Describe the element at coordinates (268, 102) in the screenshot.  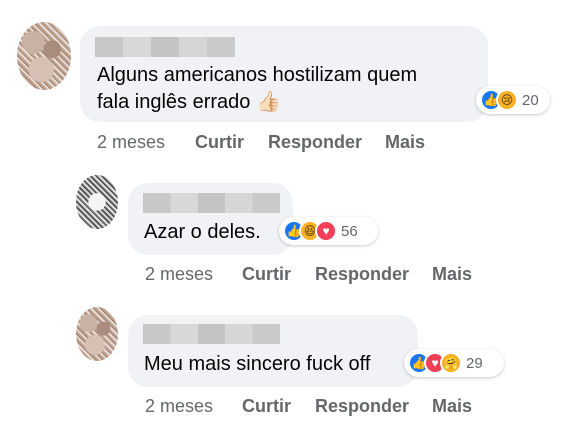
I see `thumbs-up-emoji: 👍🏻` at that location.